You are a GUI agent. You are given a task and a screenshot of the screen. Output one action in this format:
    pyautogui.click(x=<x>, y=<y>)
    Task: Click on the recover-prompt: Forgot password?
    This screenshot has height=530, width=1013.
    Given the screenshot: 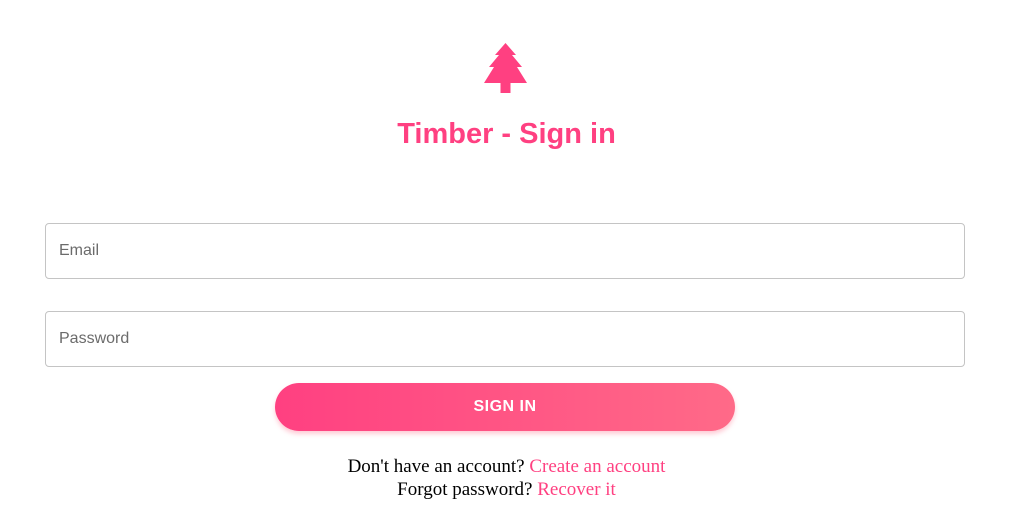 What is the action you would take?
    pyautogui.click(x=465, y=489)
    